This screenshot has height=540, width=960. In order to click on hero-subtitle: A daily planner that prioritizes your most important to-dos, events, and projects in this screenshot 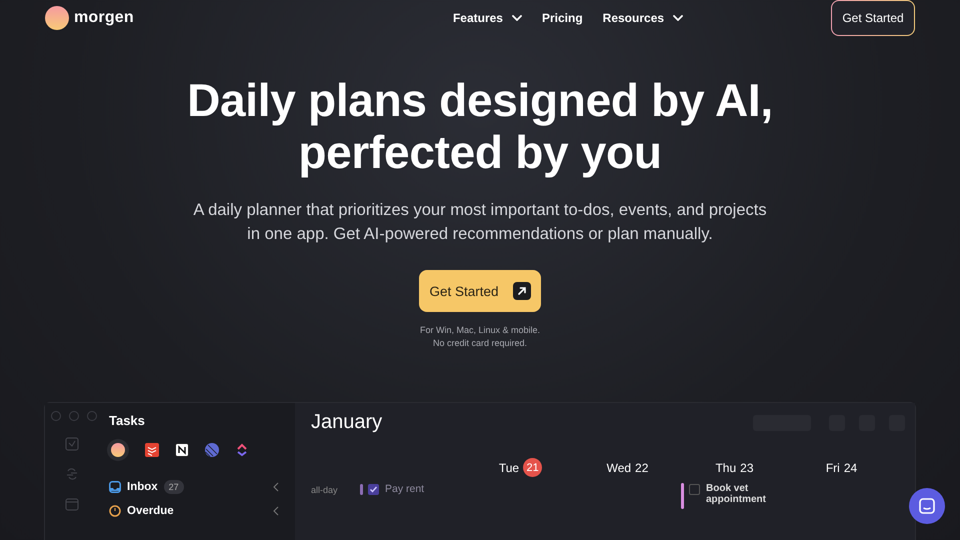, I will do `click(480, 210)`.